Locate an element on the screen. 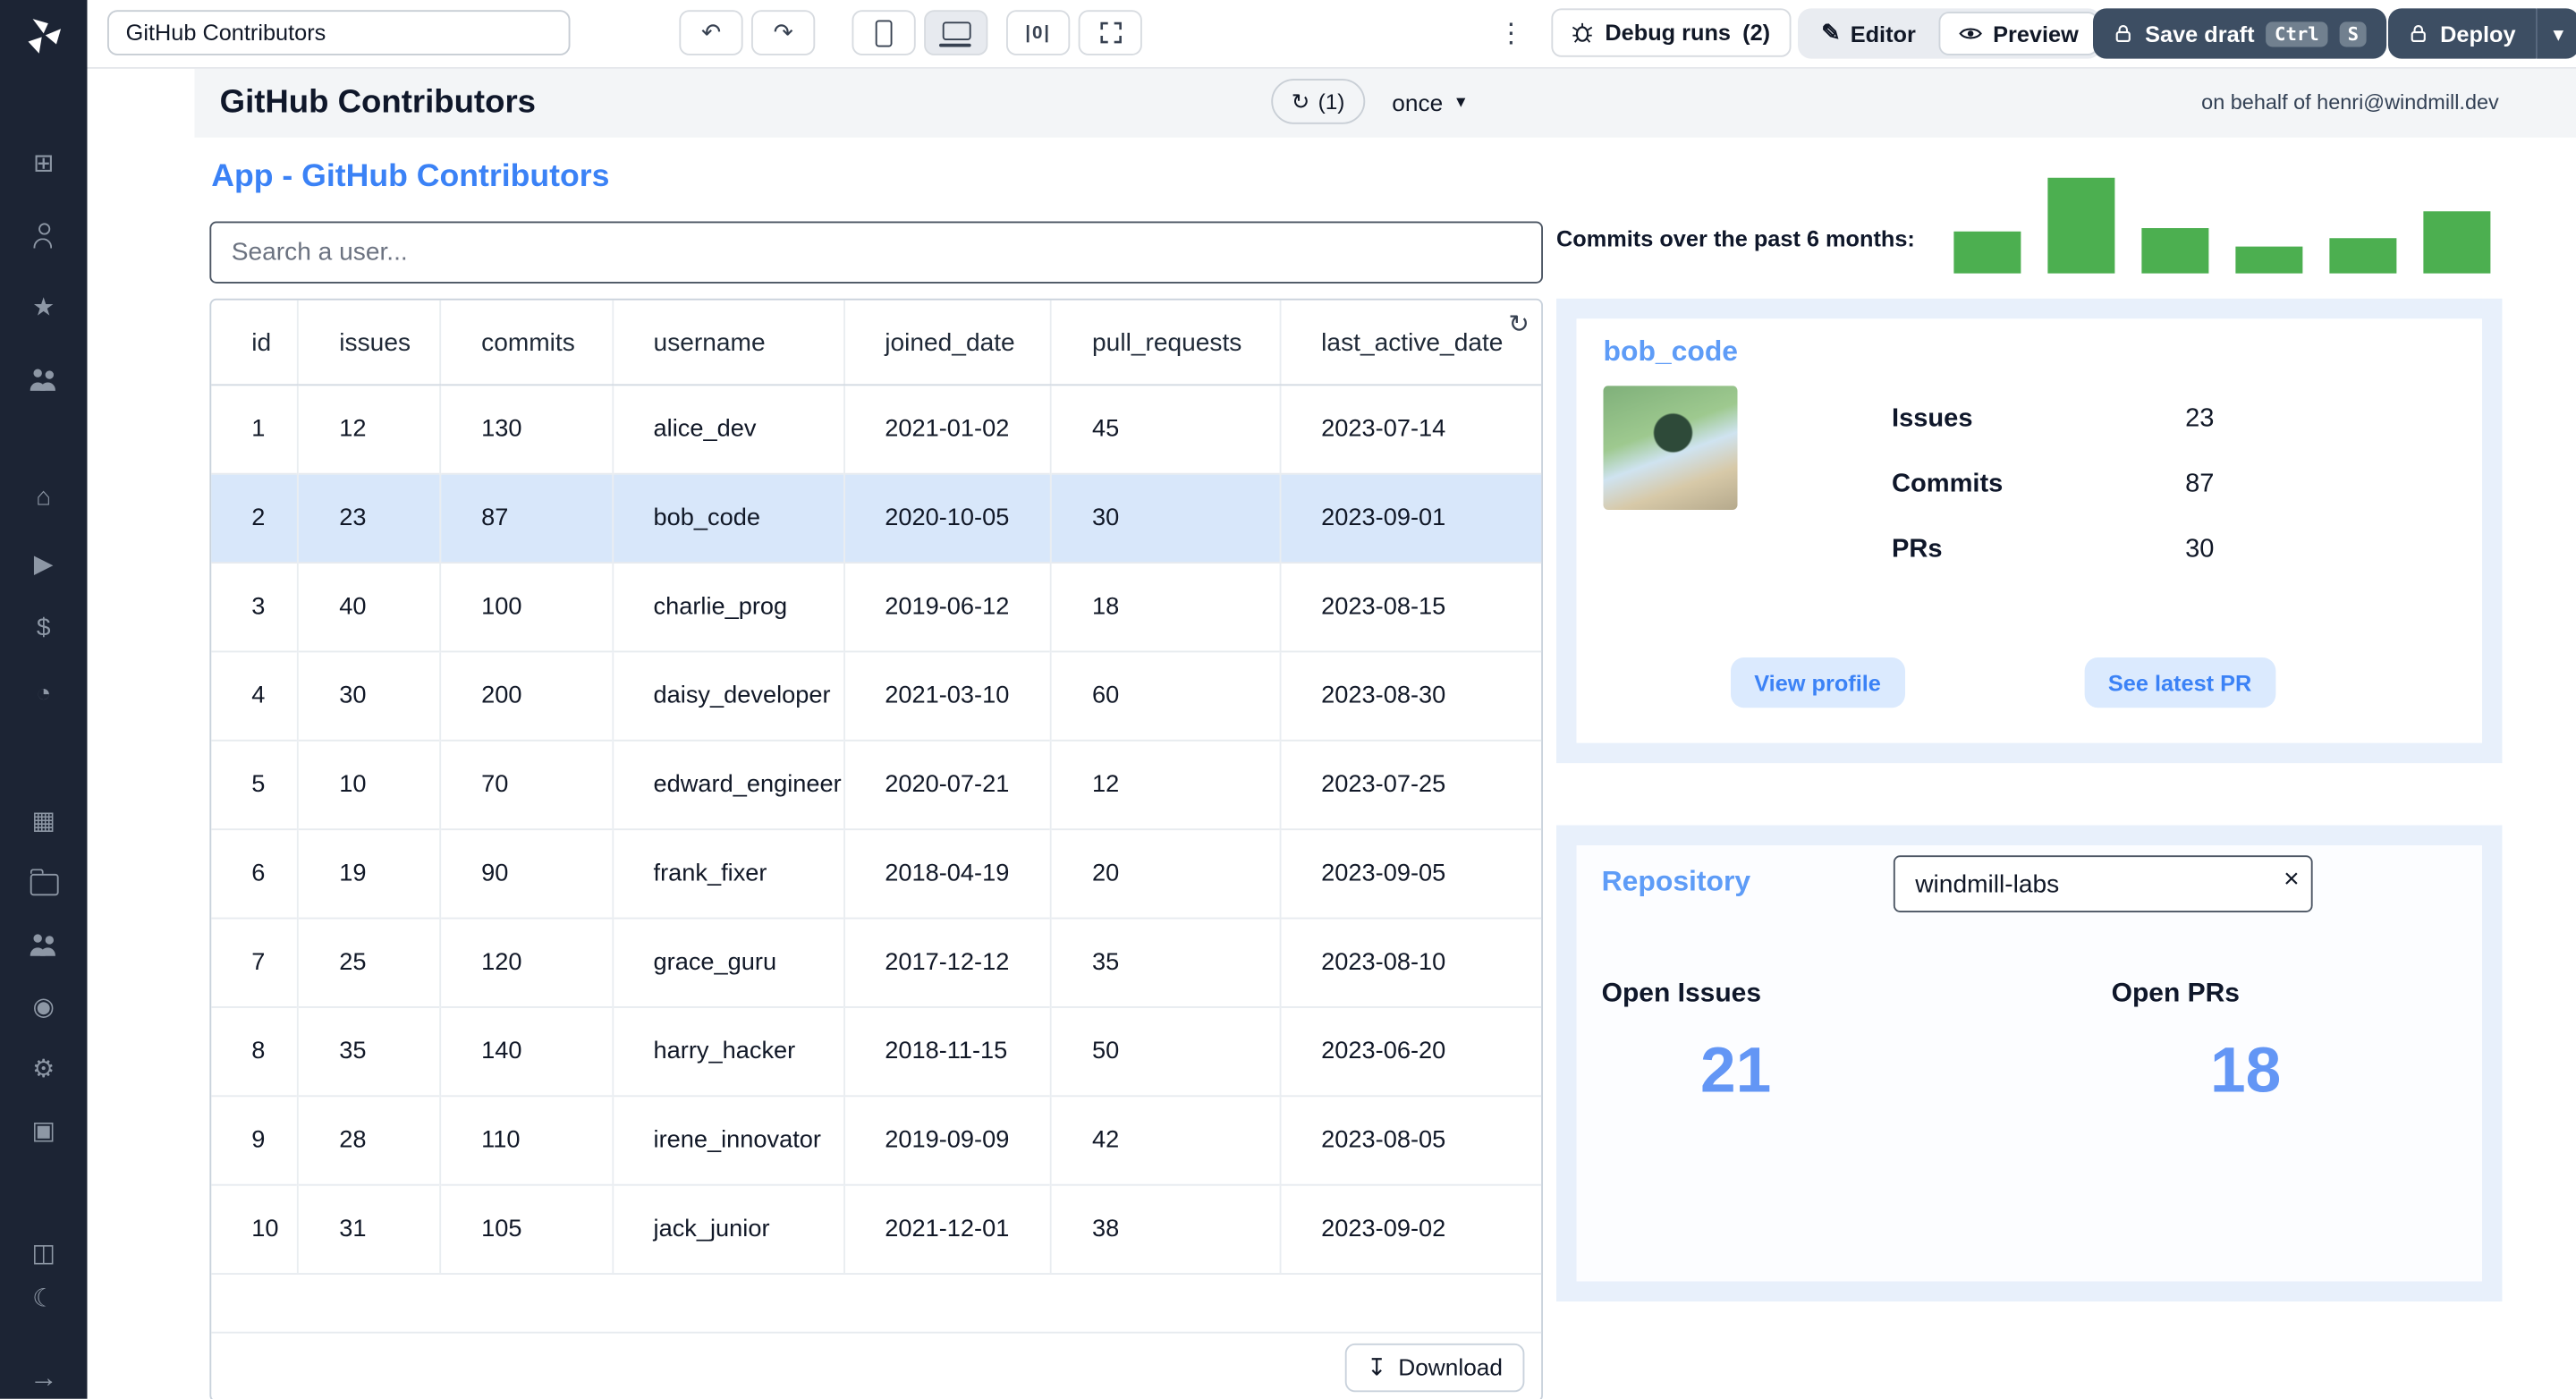 Image resolution: width=2576 pixels, height=1399 pixels. kebab-icon: ⋮ is located at coordinates (1511, 34).